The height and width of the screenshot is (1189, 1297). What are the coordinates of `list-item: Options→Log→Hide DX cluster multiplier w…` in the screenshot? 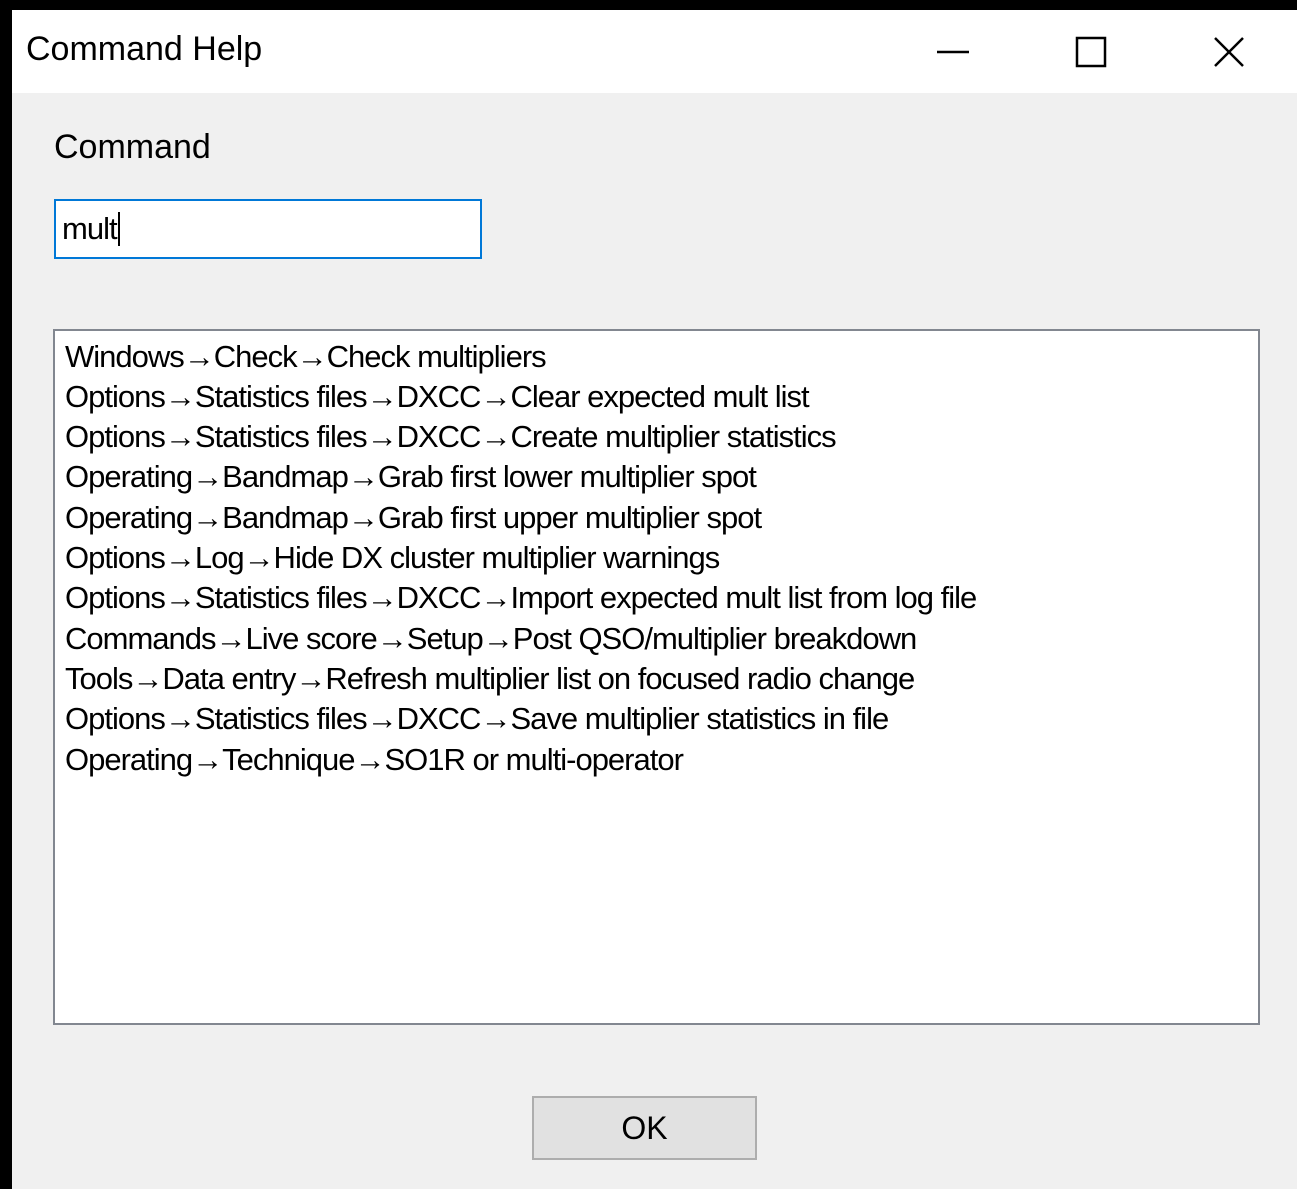 It's located at (392, 558).